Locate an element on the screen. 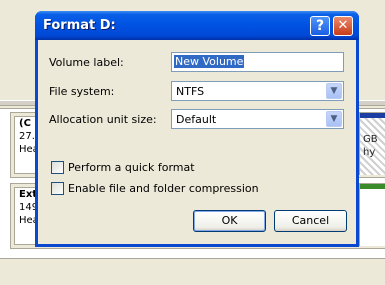 The width and height of the screenshot is (385, 285). help-button: ? is located at coordinates (320, 26).